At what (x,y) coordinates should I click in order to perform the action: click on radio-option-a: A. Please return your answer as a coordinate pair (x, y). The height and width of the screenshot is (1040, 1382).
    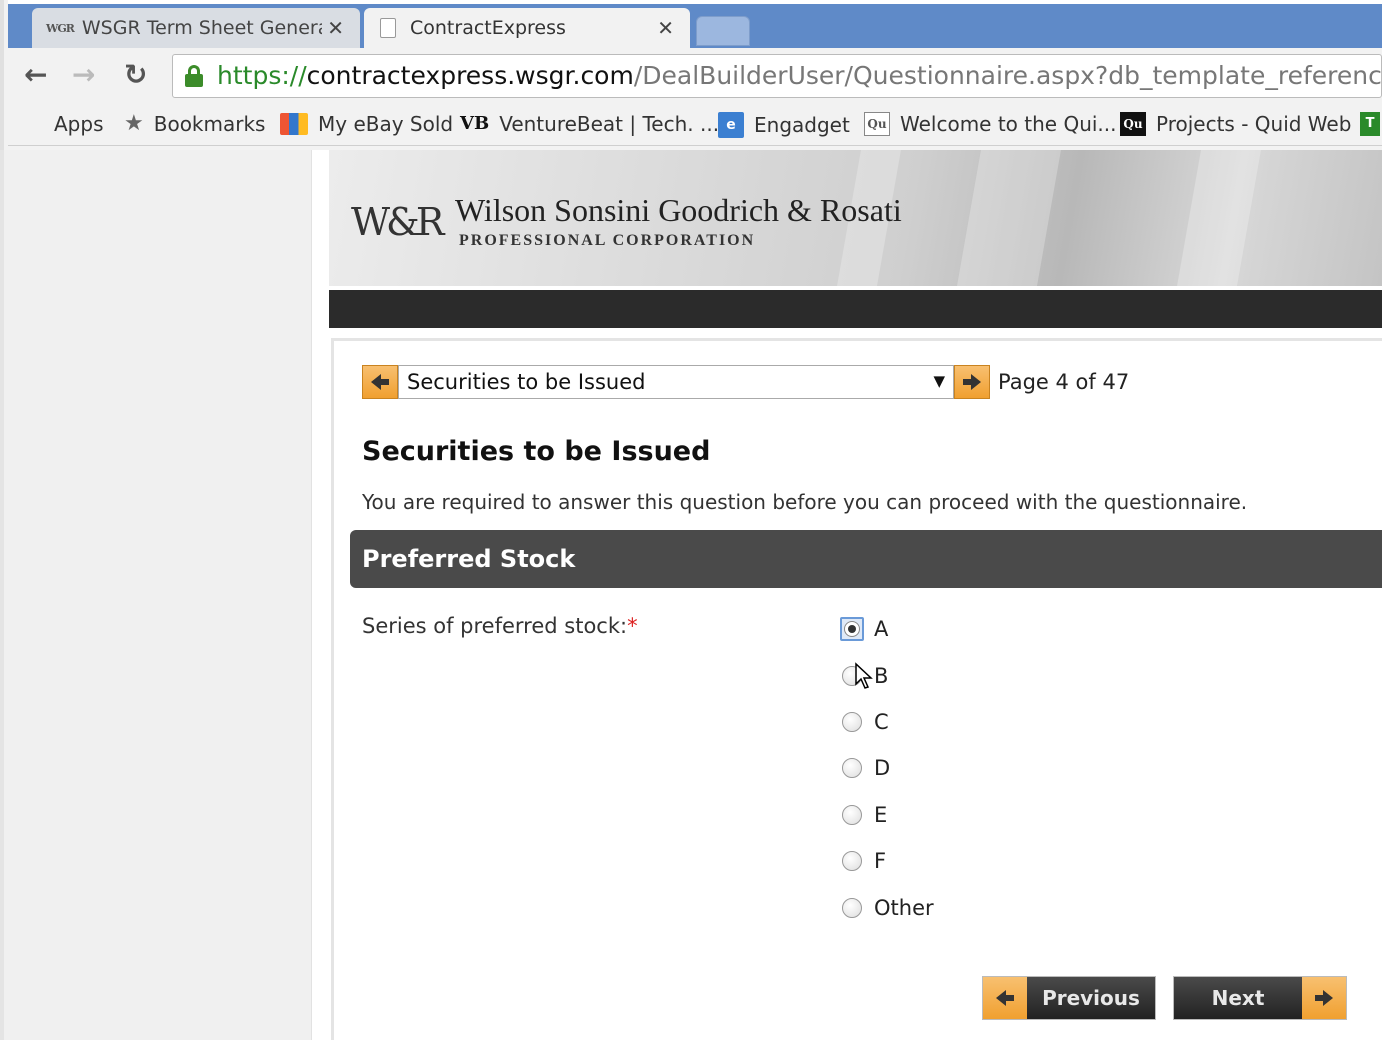
    Looking at the image, I should click on (864, 629).